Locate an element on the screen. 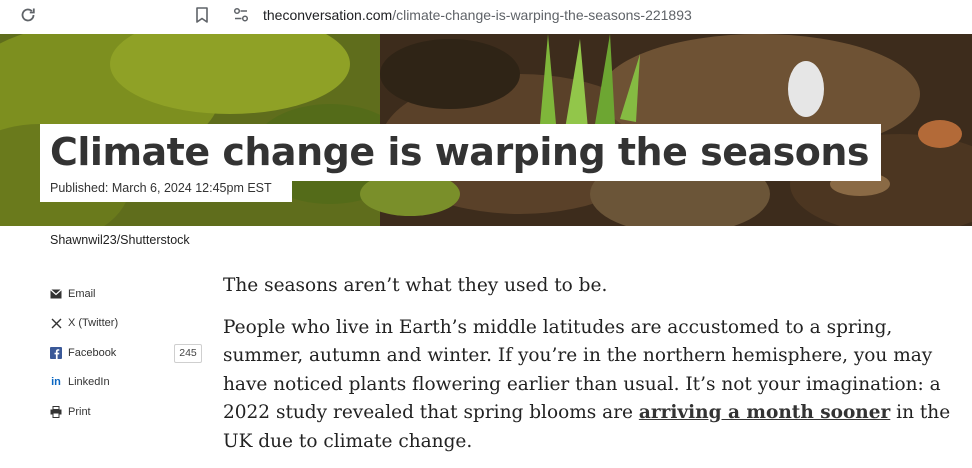 The height and width of the screenshot is (468, 972). share-email-label: Email is located at coordinates (82, 293).